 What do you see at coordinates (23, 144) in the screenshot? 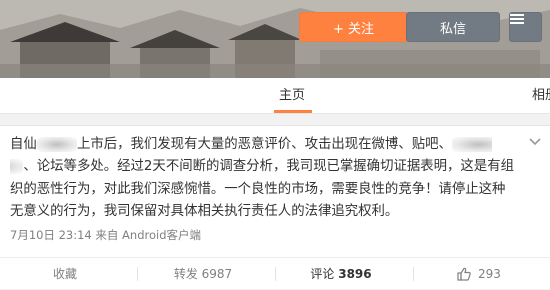
I see `post-text-part: 自仙` at bounding box center [23, 144].